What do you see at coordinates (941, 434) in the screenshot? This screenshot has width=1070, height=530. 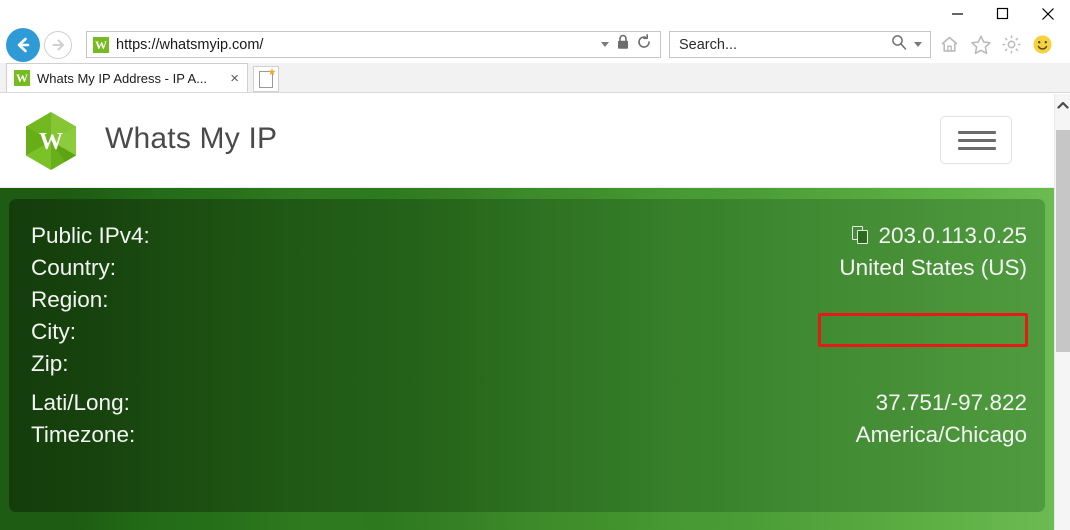 I see `row-value-timezone: America/Chicago` at bounding box center [941, 434].